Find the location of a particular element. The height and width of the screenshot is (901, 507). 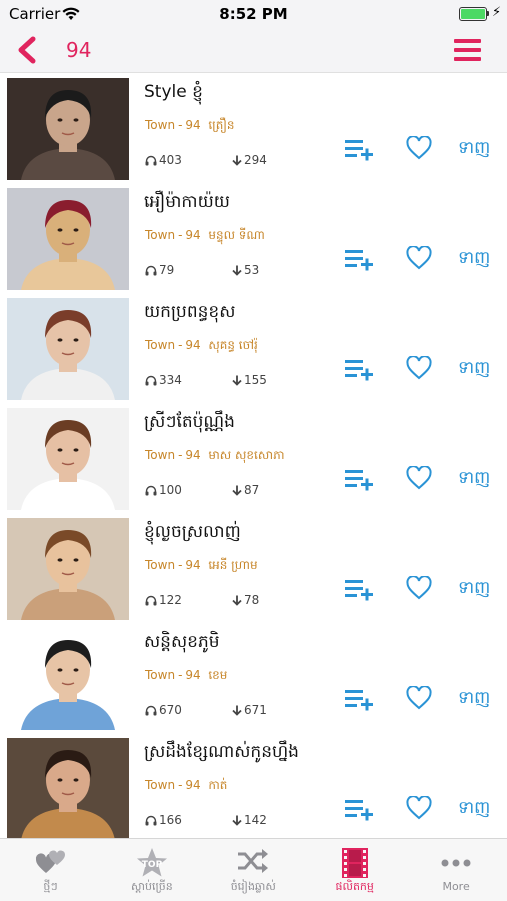

listen-count-value: 100 is located at coordinates (170, 490).